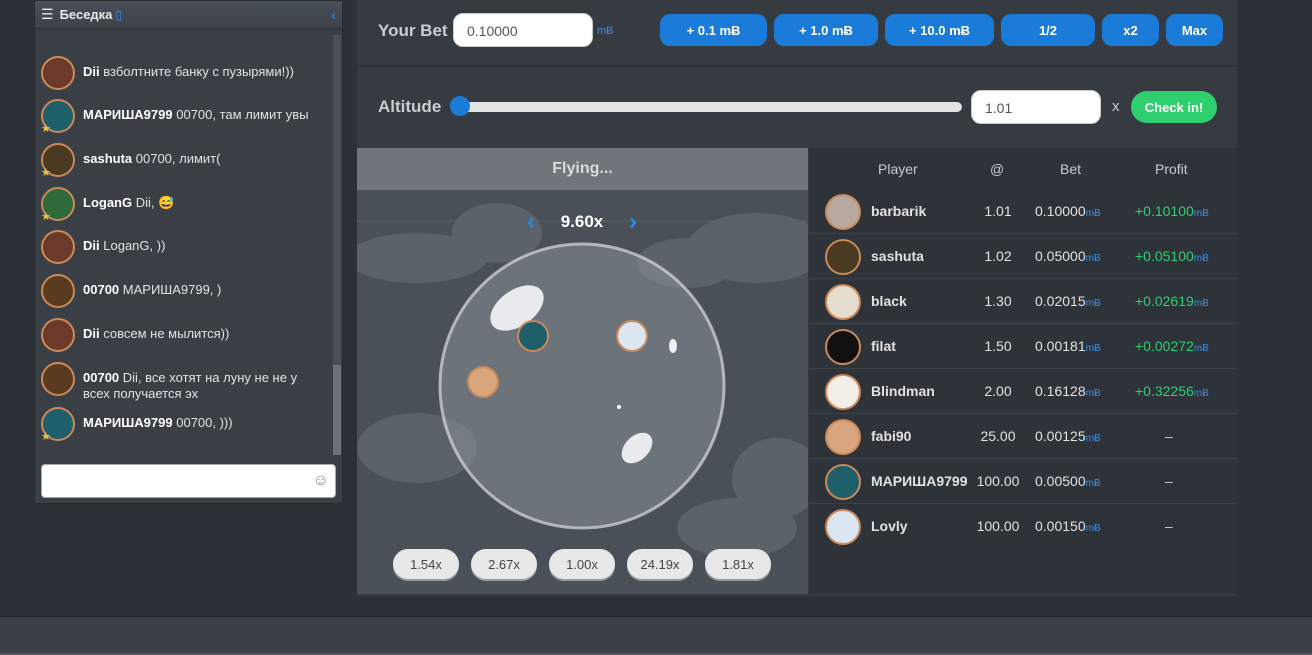  I want to click on bet-label: Your Bet, so click(413, 30).